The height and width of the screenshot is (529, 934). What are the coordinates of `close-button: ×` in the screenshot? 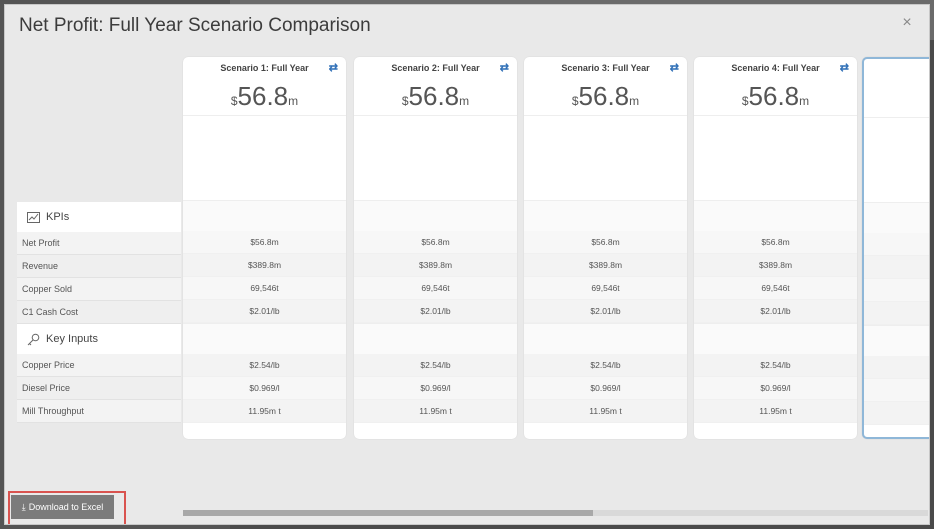 It's located at (907, 23).